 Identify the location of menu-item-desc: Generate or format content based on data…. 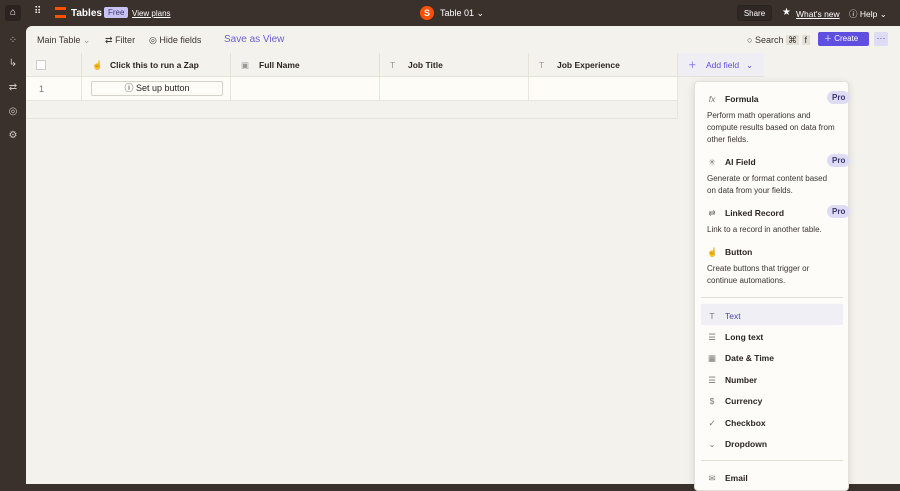
(767, 184).